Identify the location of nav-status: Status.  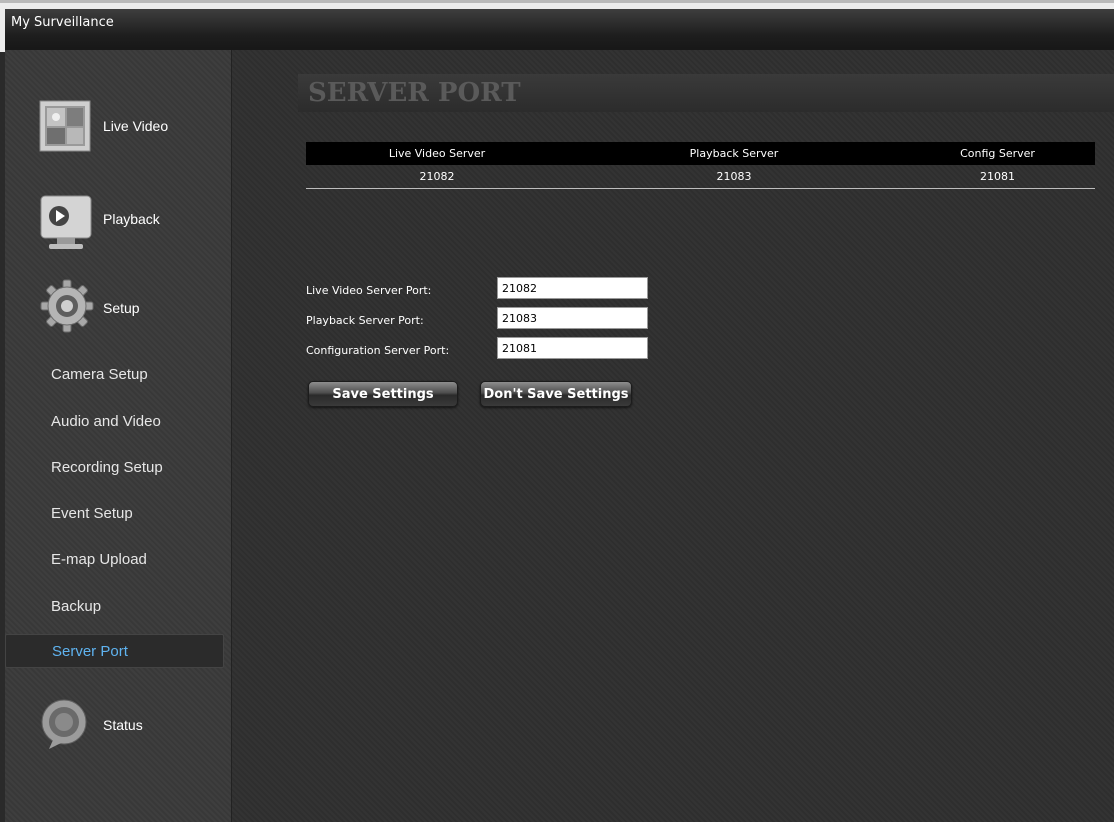
(117, 721).